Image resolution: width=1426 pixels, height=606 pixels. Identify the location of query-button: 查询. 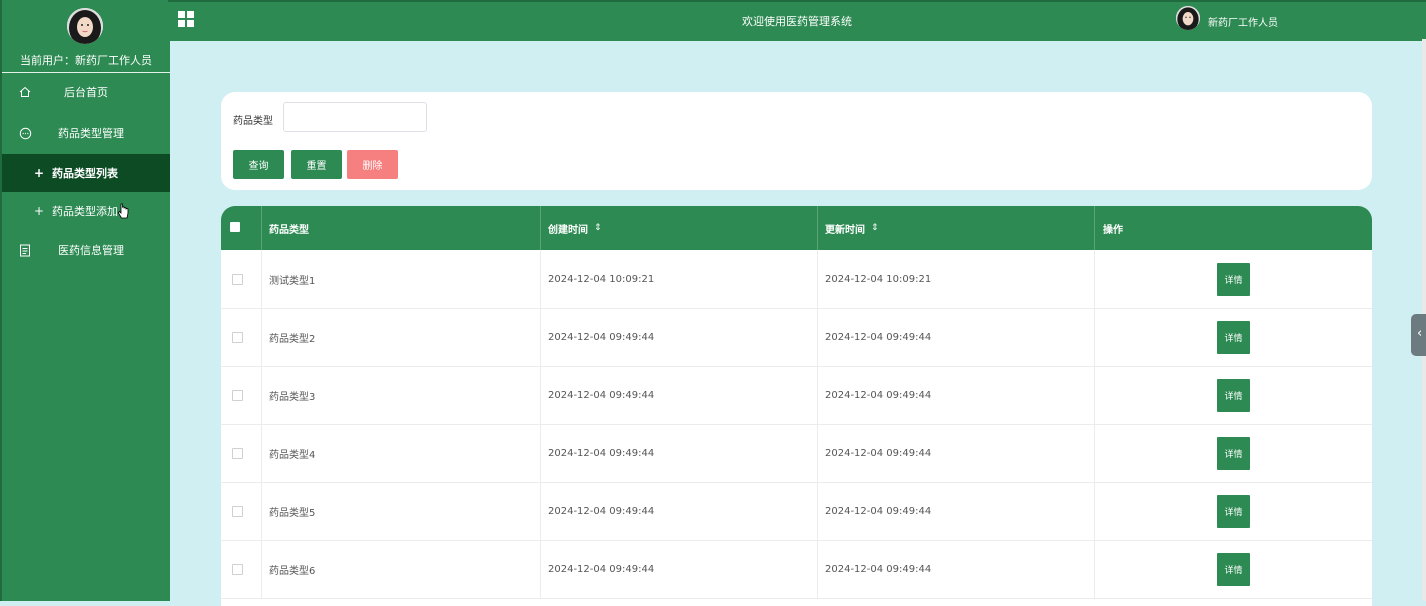
(258, 164).